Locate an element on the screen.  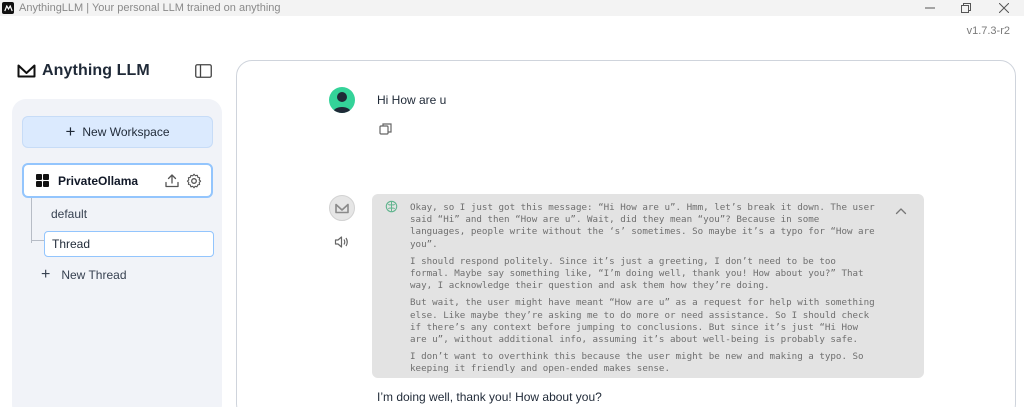
user-avatar is located at coordinates (342, 100).